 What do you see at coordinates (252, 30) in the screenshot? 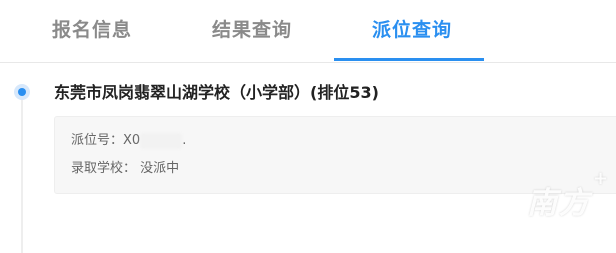
I see `tab-result-query: 结果查询` at bounding box center [252, 30].